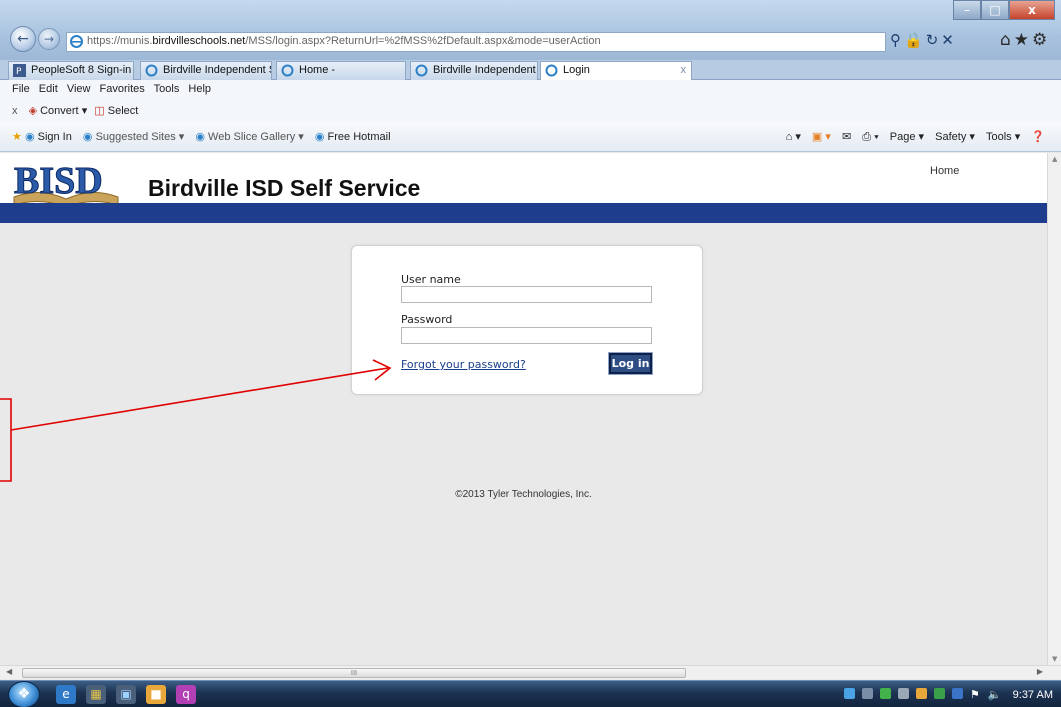  I want to click on home-link: Home, so click(944, 171).